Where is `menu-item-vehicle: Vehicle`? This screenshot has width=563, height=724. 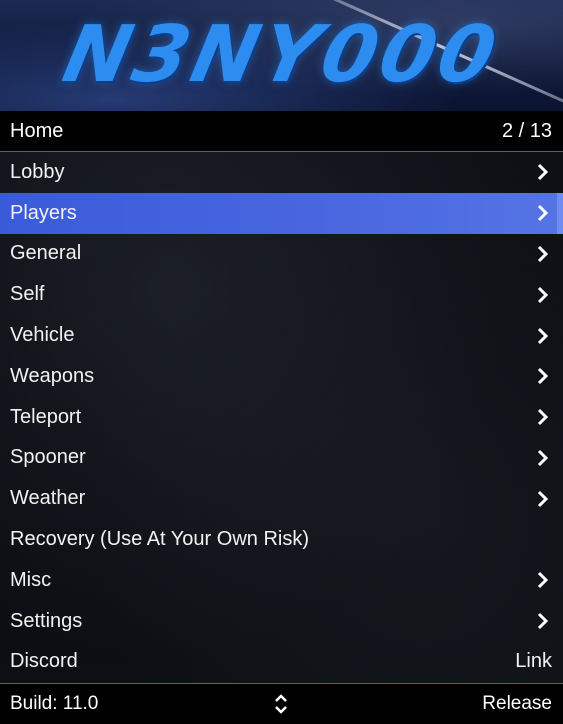
menu-item-vehicle: Vehicle is located at coordinates (281, 335).